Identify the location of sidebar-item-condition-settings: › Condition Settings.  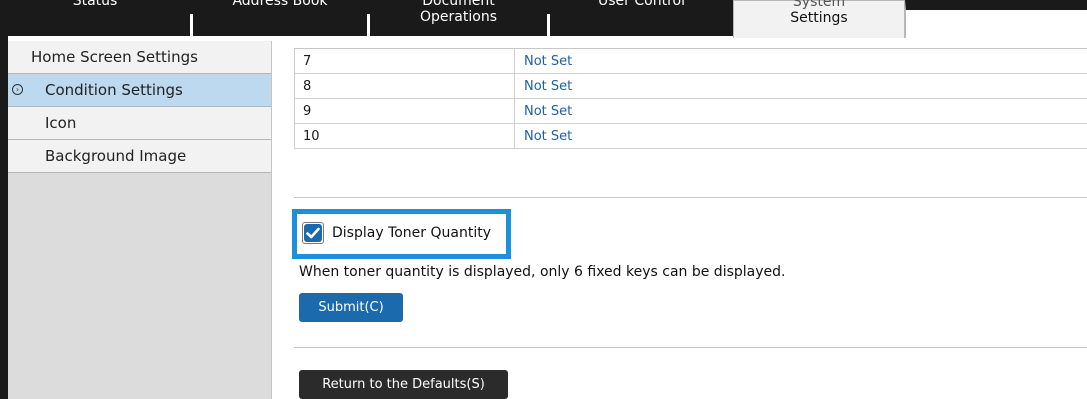
(139, 90).